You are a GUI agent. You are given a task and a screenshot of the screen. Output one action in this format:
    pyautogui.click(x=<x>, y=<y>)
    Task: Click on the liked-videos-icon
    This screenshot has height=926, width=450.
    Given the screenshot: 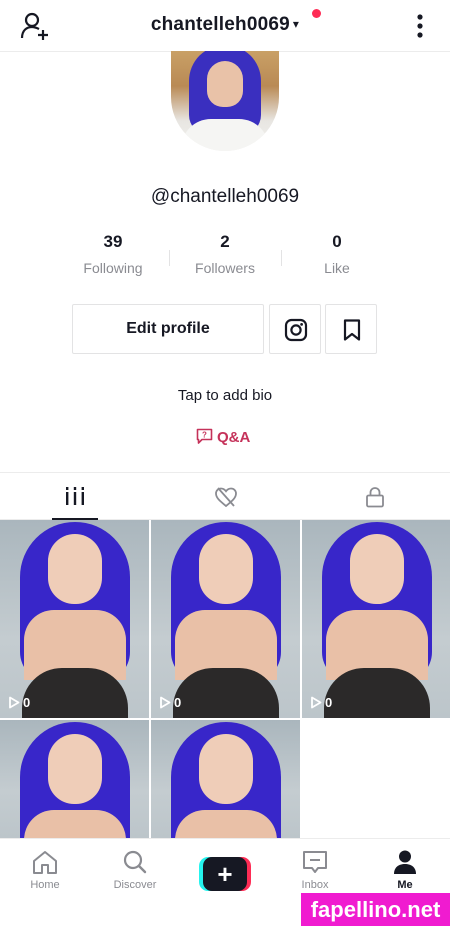 What is the action you would take?
    pyautogui.click(x=226, y=497)
    